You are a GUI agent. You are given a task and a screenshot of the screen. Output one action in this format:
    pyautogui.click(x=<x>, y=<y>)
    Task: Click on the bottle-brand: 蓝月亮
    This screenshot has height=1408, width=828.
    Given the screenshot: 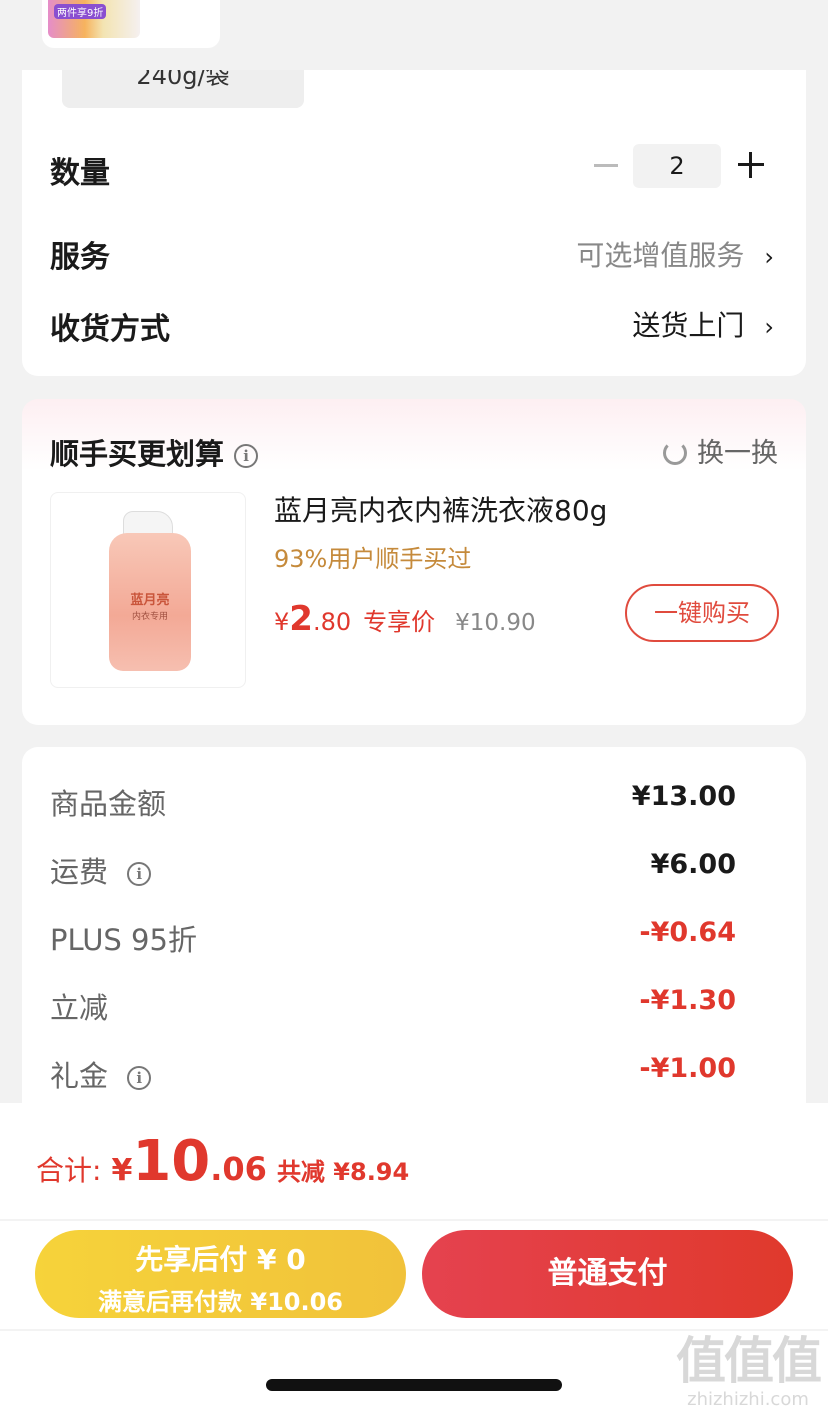 What is the action you would take?
    pyautogui.click(x=150, y=600)
    